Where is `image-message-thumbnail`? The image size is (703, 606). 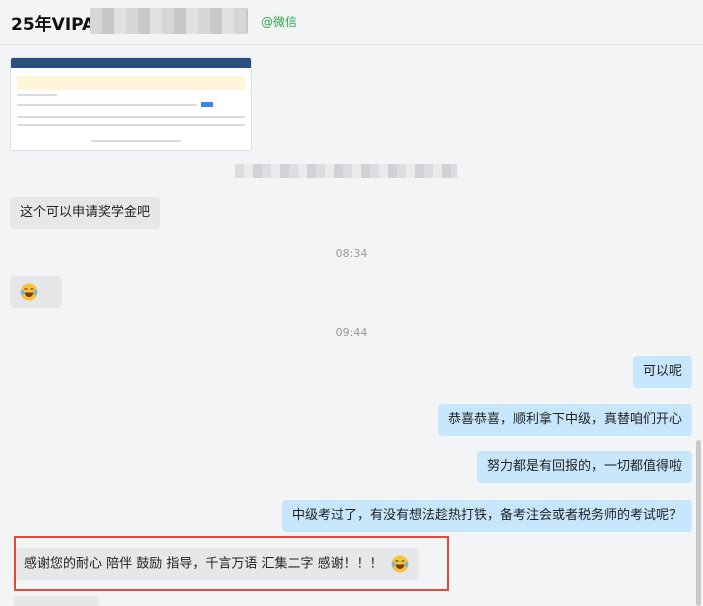
image-message-thumbnail is located at coordinates (131, 104).